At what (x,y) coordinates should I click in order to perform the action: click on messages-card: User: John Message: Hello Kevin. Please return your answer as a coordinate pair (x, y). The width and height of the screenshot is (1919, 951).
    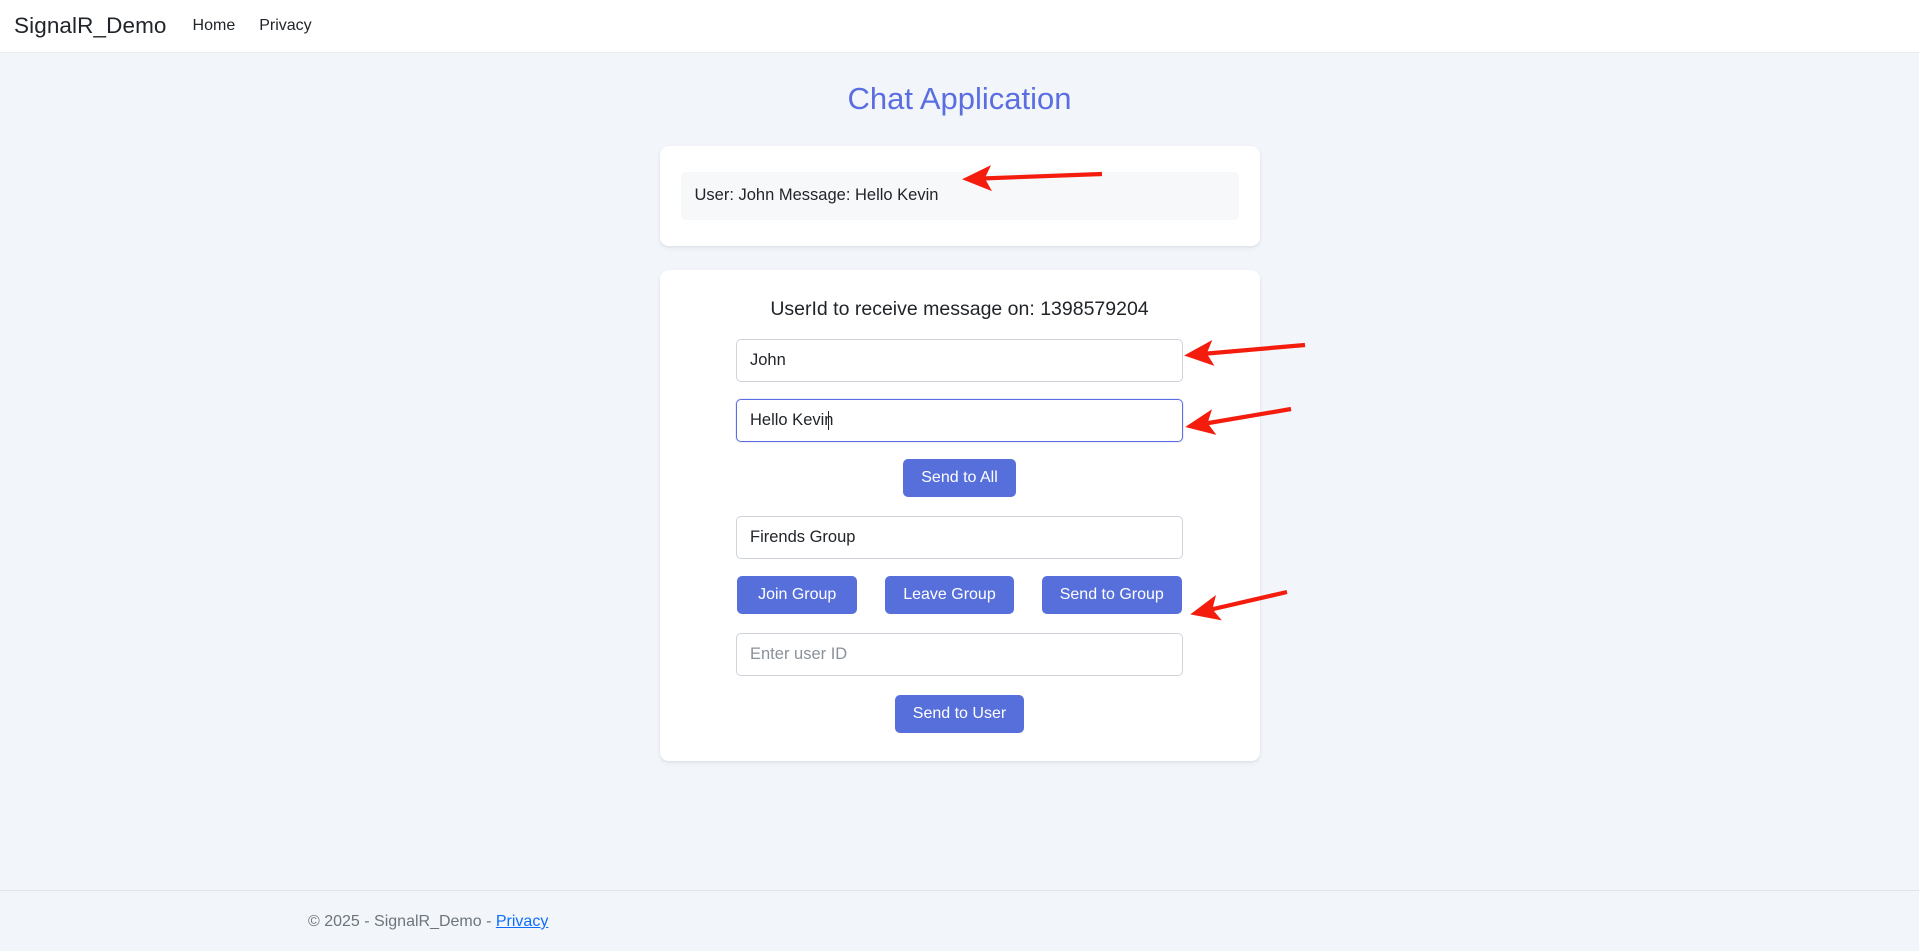
    Looking at the image, I should click on (959, 196).